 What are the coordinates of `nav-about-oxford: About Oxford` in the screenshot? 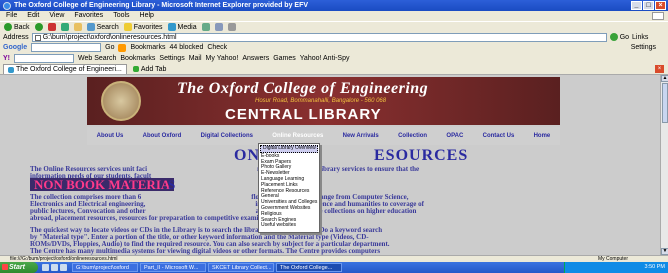 It's located at (162, 136).